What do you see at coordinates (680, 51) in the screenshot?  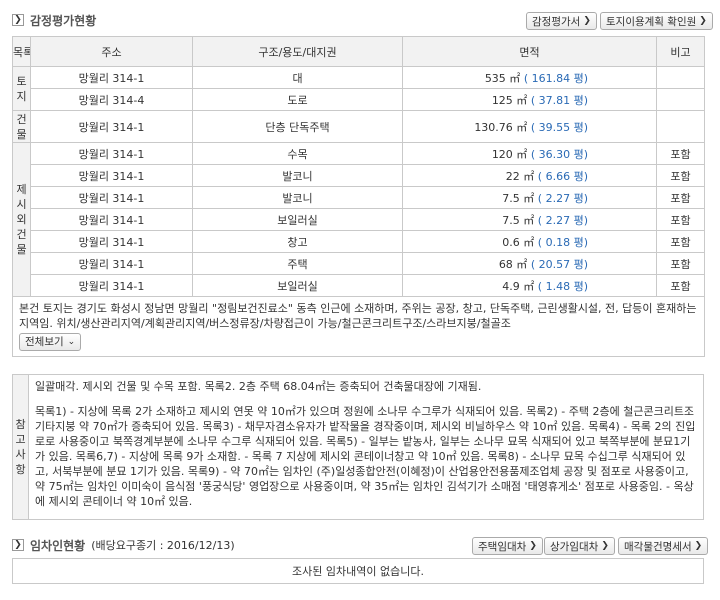 I see `header-note: 비고` at bounding box center [680, 51].